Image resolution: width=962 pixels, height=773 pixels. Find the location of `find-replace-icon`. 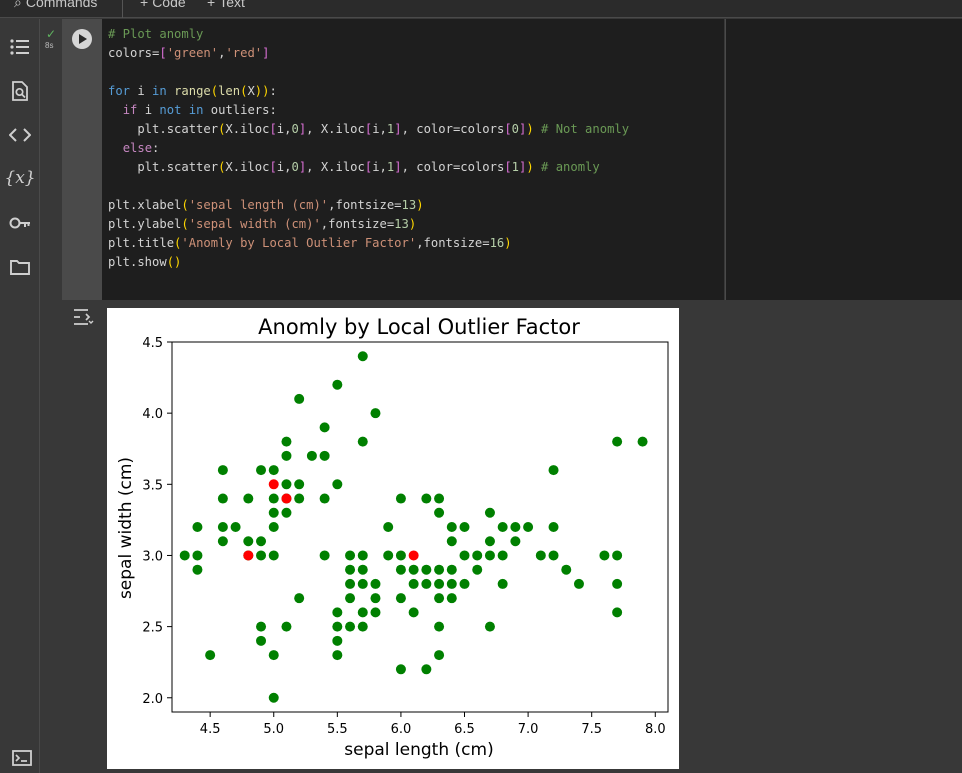

find-replace-icon is located at coordinates (20, 91).